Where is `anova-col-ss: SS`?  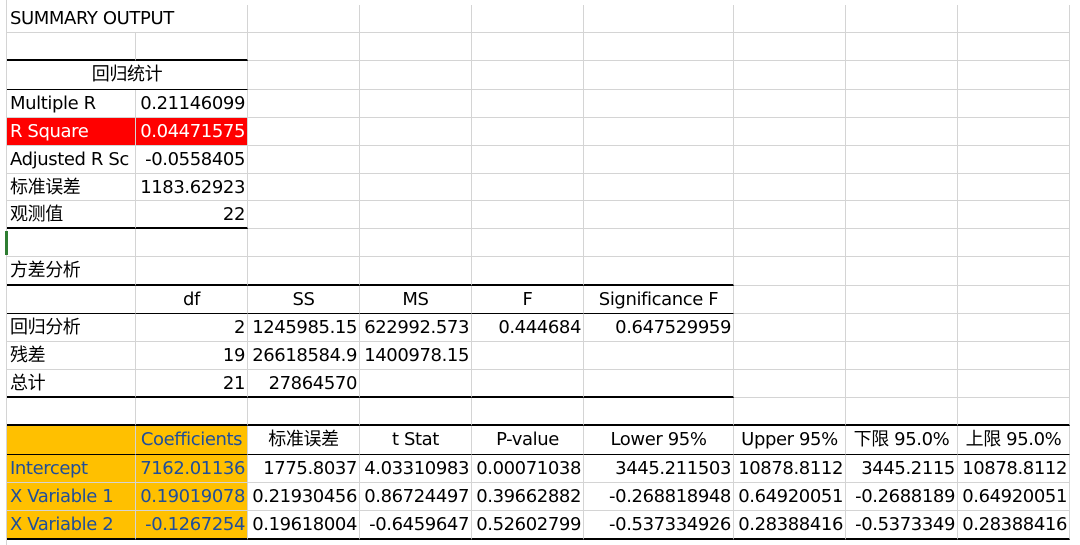
anova-col-ss: SS is located at coordinates (304, 300).